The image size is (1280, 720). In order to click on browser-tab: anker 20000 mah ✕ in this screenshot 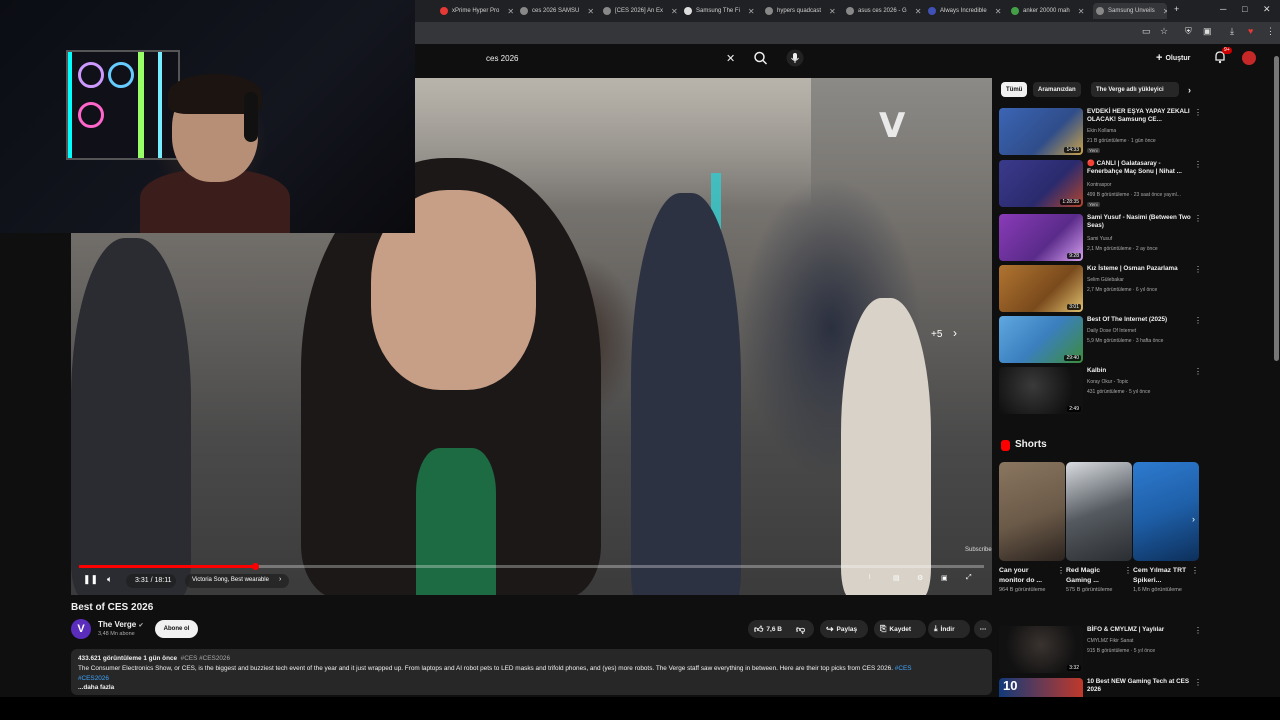, I will do `click(1051, 11)`.